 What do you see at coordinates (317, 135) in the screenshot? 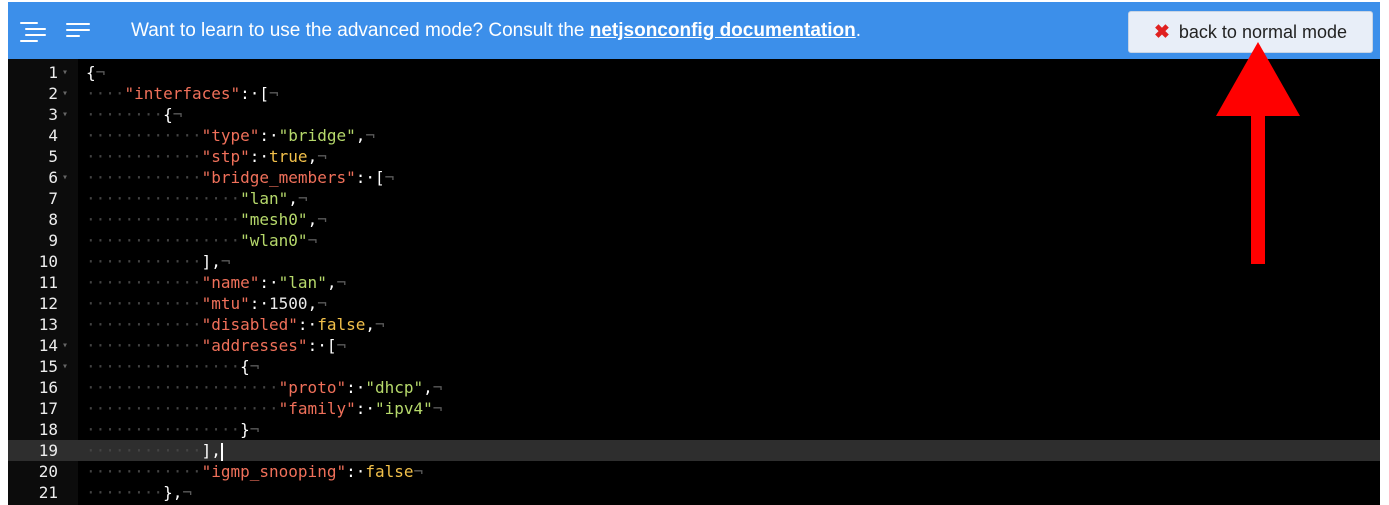
I see `code-token: "bridge"` at bounding box center [317, 135].